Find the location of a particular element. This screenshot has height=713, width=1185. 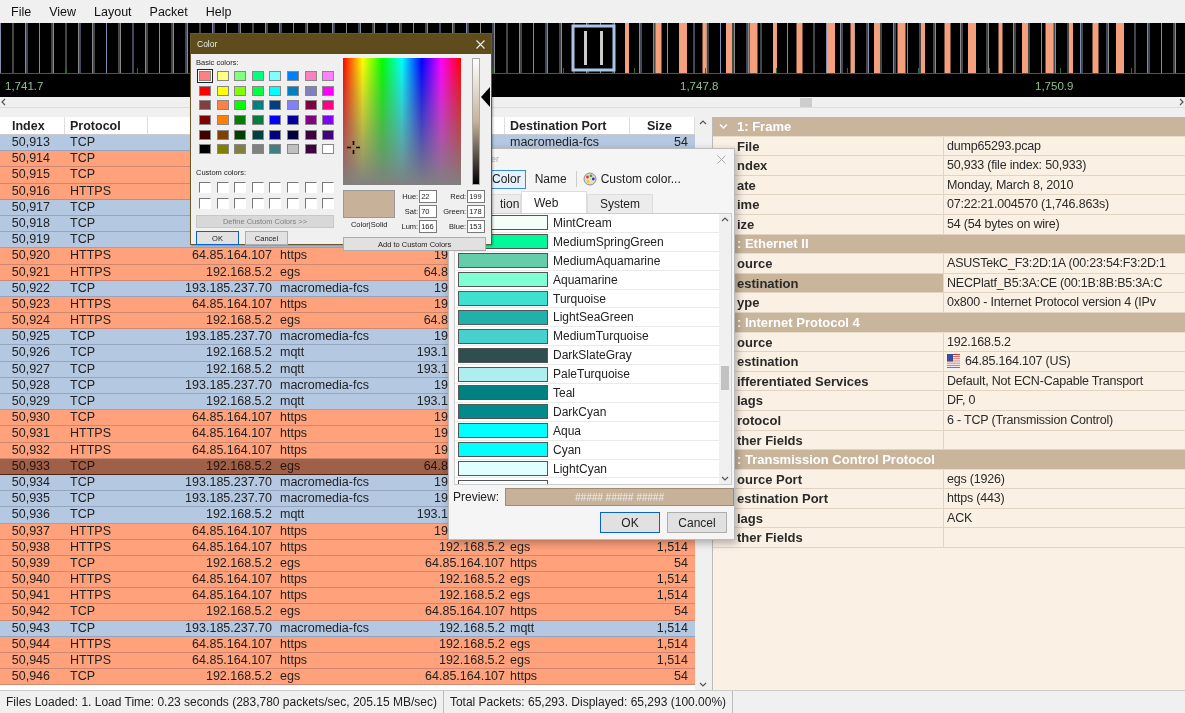

table-cell: 50,914 is located at coordinates (30, 159).